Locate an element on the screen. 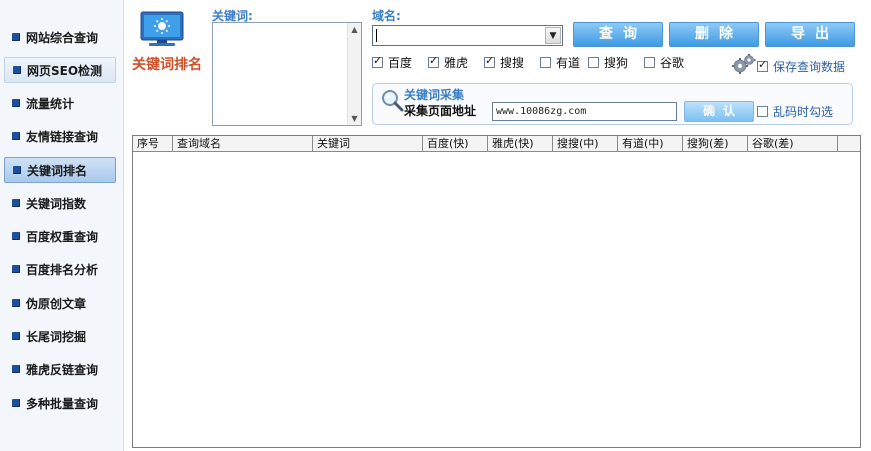  engine-checkbox-youdao: 有道 is located at coordinates (560, 62).